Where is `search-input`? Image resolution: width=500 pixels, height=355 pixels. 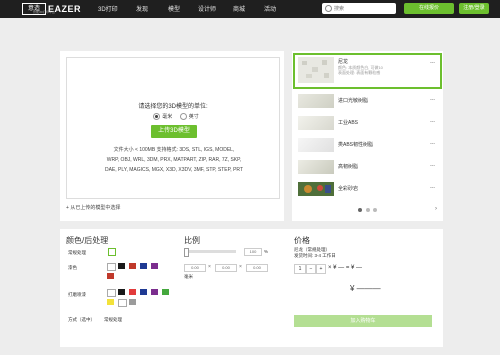
search-input is located at coordinates (363, 8).